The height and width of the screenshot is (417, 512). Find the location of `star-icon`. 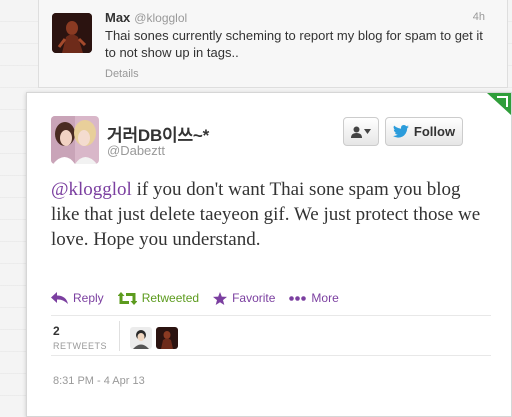

star-icon is located at coordinates (220, 298).